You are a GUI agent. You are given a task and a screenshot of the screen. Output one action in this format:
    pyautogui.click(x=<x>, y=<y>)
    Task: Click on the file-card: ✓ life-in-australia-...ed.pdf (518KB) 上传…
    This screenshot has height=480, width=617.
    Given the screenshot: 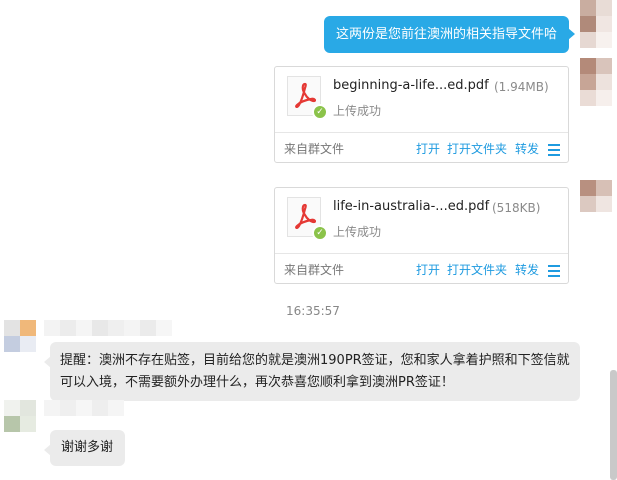 What is the action you would take?
    pyautogui.click(x=421, y=235)
    